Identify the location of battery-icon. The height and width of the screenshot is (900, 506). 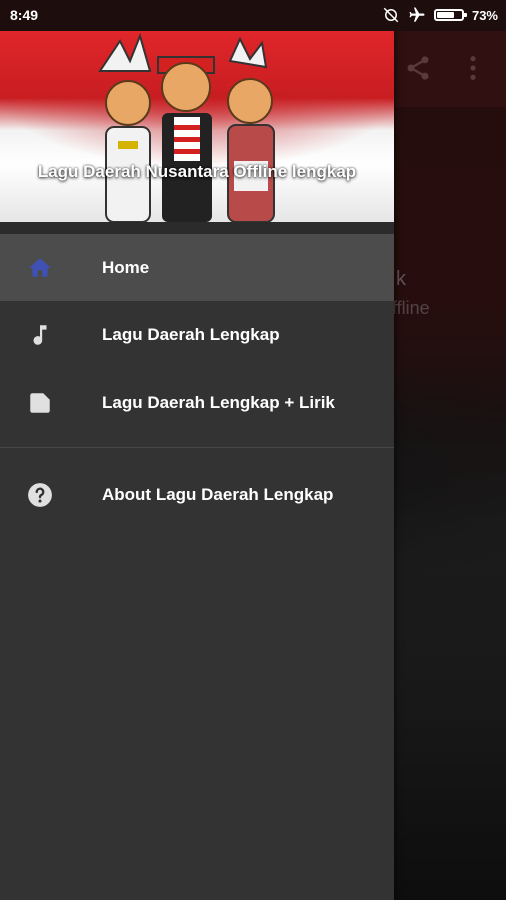
(450, 15).